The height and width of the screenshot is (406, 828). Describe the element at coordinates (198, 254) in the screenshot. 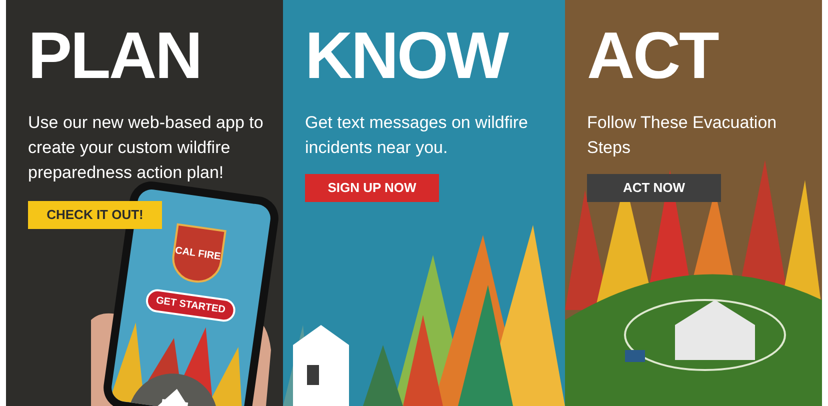

I see `logo-text: CAL FIRE` at that location.